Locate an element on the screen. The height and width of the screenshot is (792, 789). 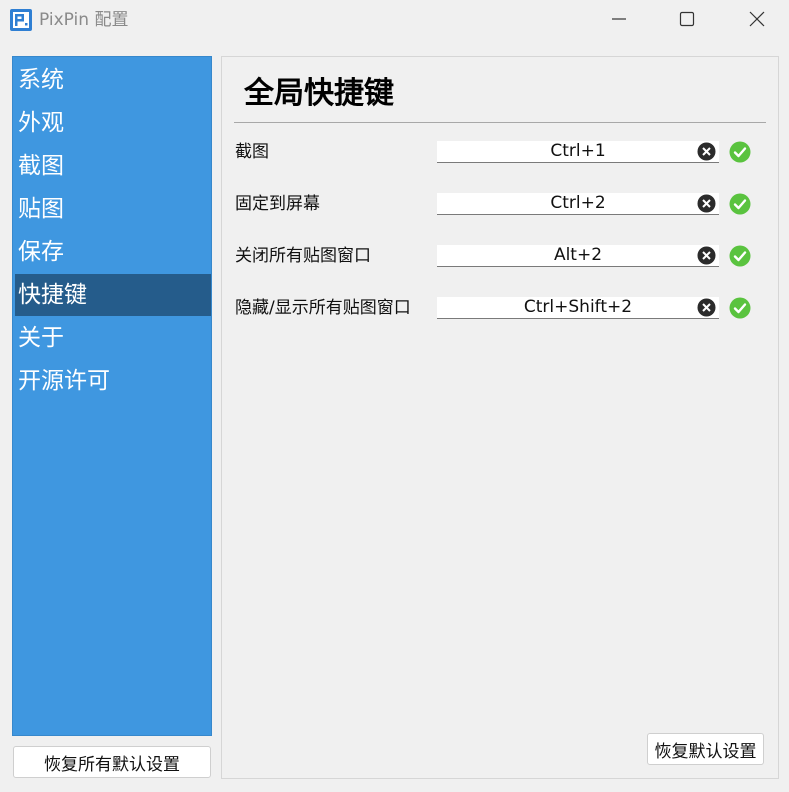
maximize-button is located at coordinates (687, 21).